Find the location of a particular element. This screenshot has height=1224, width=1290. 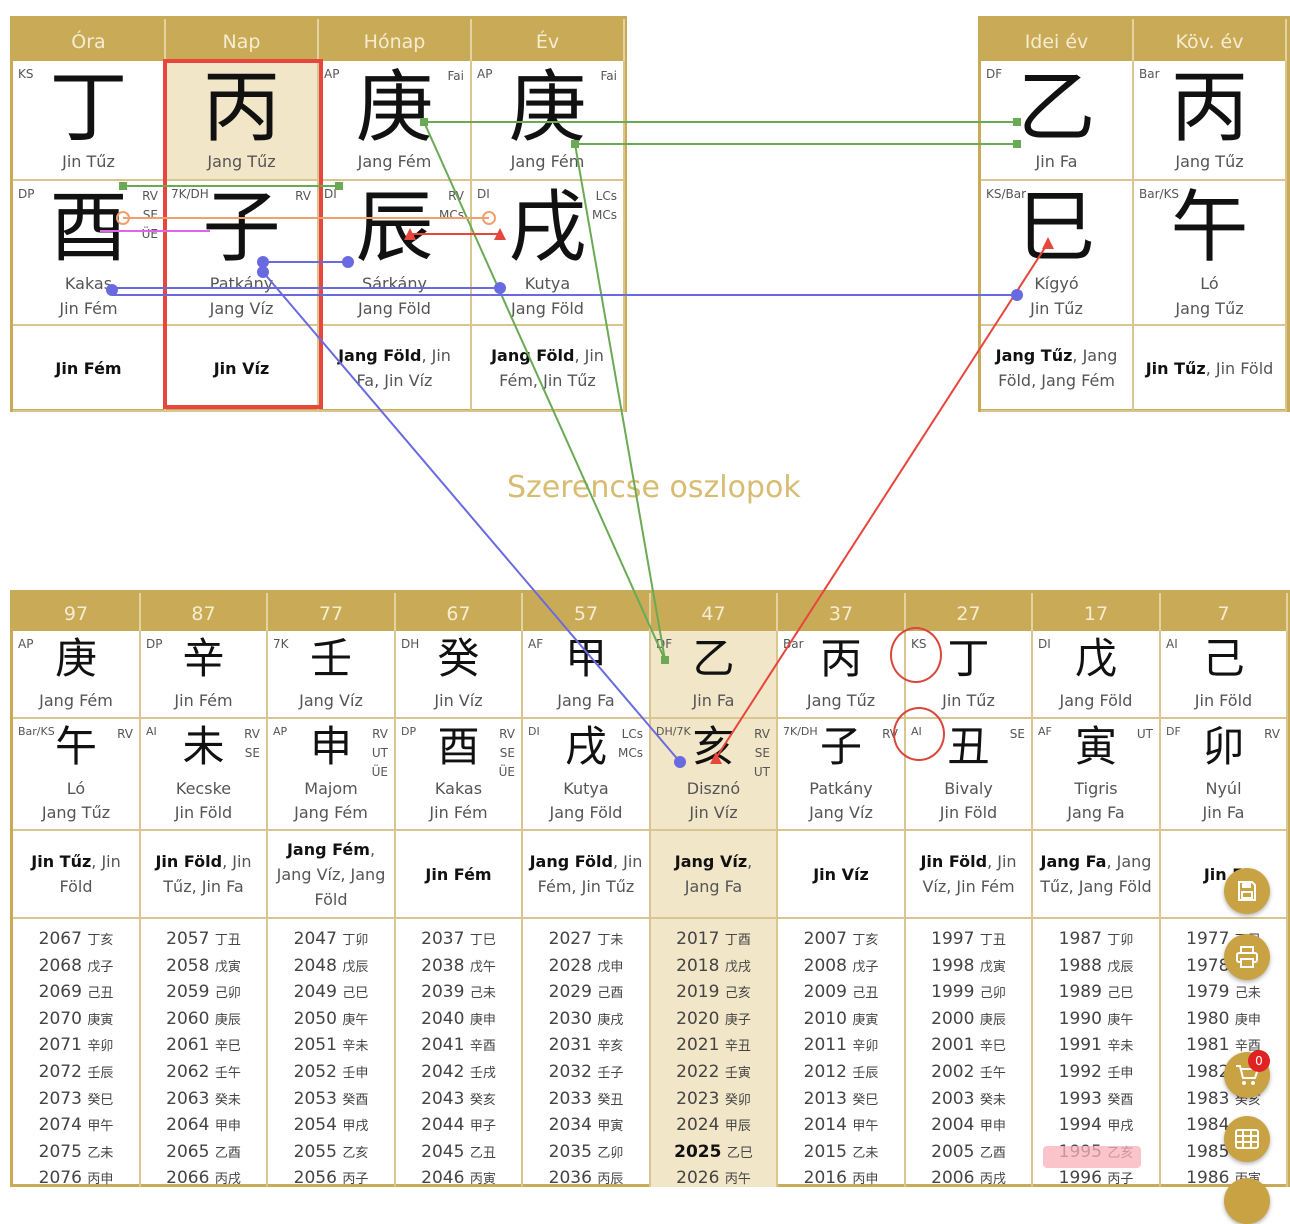

cart-count-badge: 0 is located at coordinates (1259, 1061).